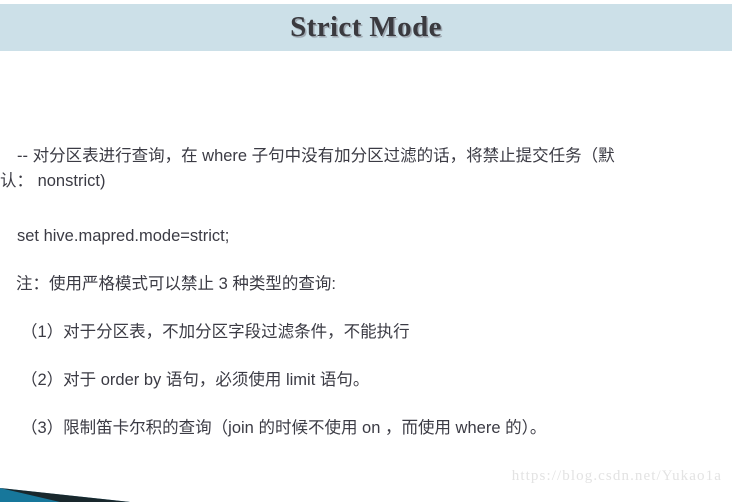 This screenshot has height=502, width=732. I want to click on sql-comment-line-2: 认： nonstrict), so click(53, 181).